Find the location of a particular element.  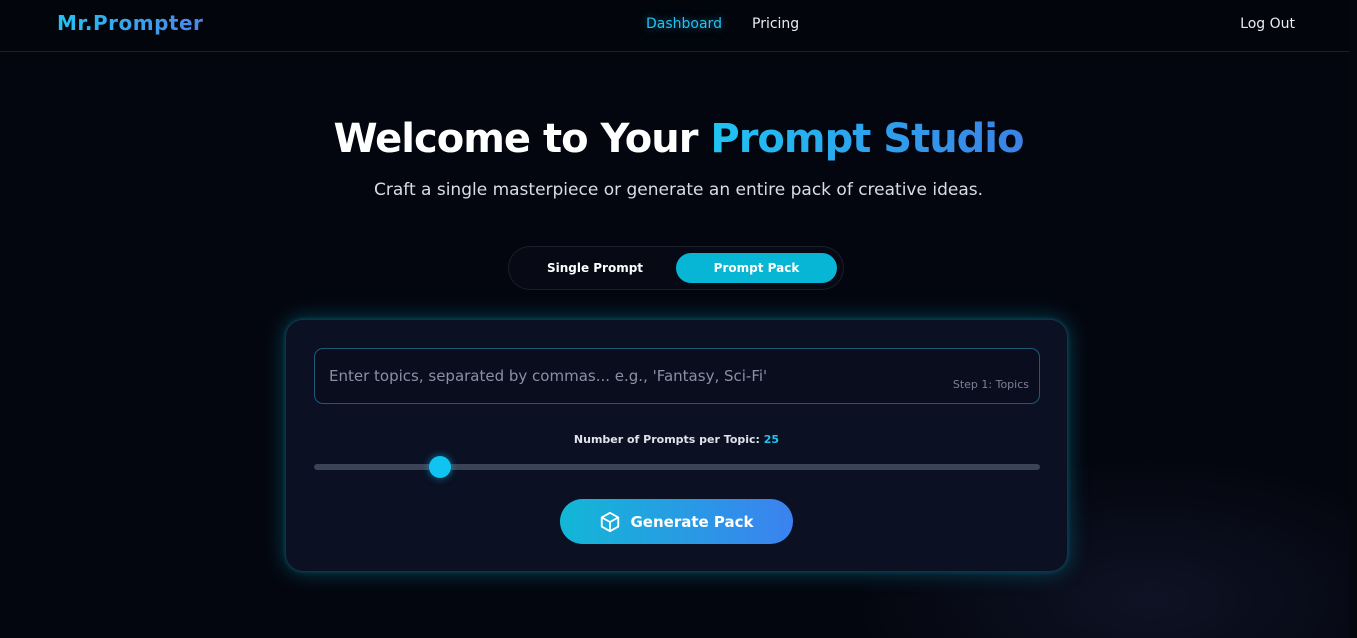

topics-input is located at coordinates (677, 376).